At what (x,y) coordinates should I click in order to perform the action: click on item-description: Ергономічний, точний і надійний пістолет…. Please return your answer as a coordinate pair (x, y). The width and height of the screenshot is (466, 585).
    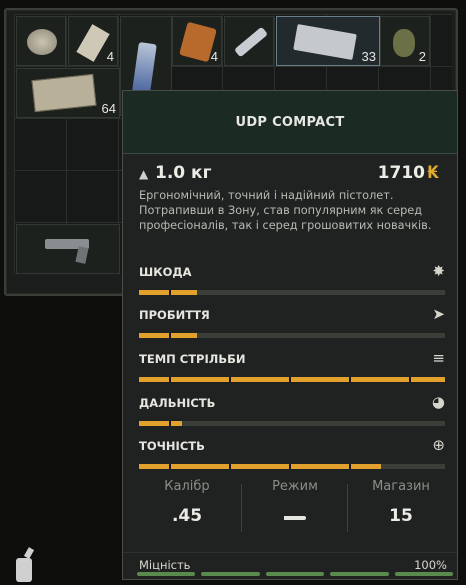
    Looking at the image, I should click on (285, 210).